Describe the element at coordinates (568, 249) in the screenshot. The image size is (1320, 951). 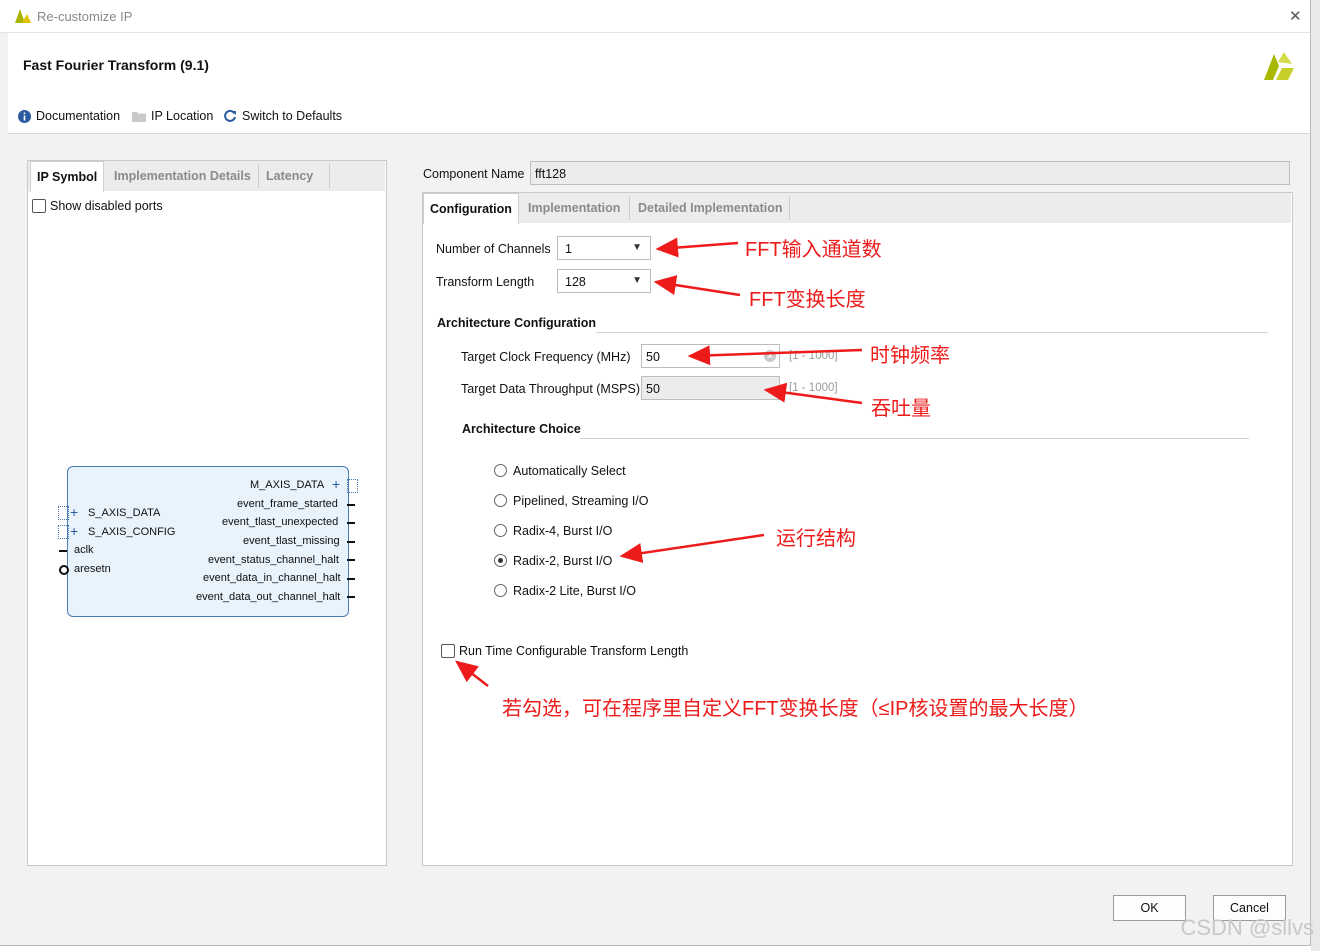
I see `channels-value: 1` at that location.